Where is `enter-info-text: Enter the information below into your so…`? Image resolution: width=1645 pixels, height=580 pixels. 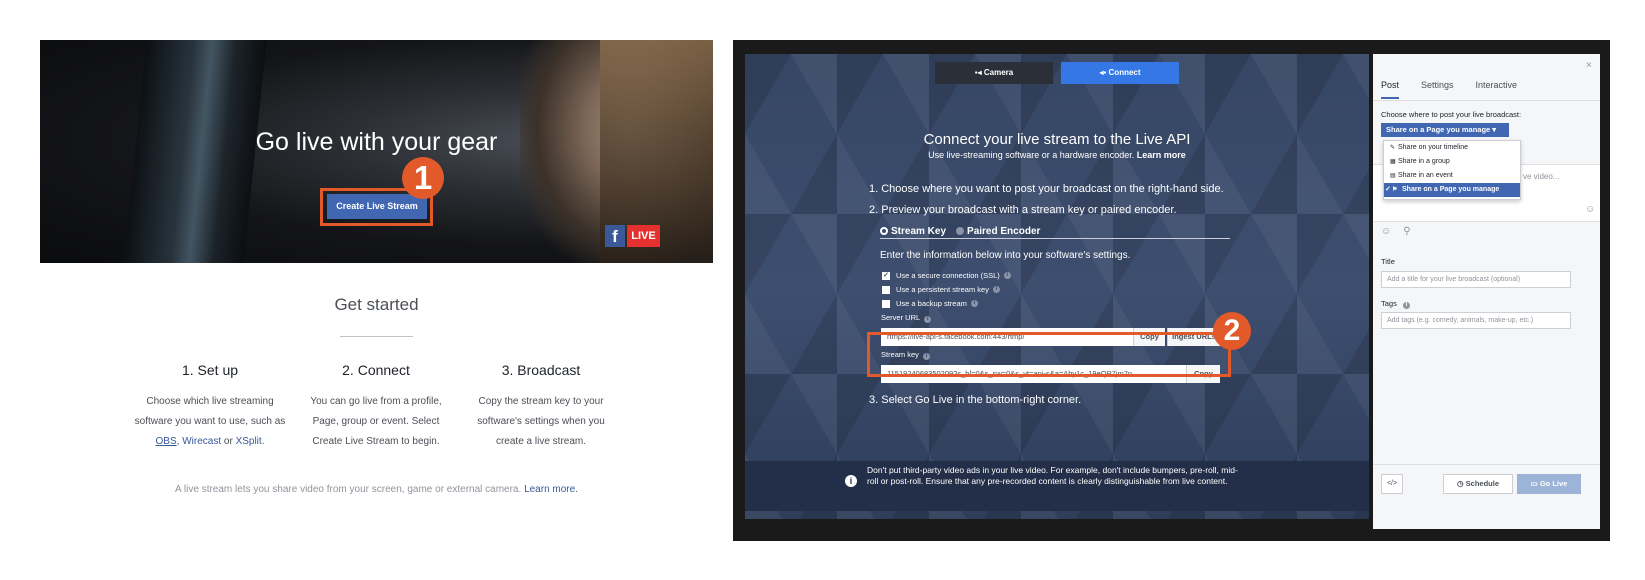
enter-info-text: Enter the information below into your so… is located at coordinates (1005, 255).